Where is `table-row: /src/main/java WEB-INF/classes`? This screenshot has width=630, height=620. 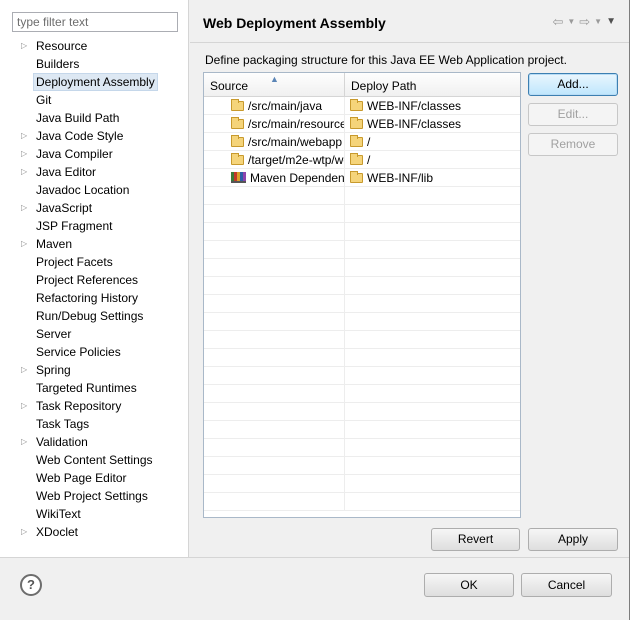 table-row: /src/main/java WEB-INF/classes is located at coordinates (362, 106).